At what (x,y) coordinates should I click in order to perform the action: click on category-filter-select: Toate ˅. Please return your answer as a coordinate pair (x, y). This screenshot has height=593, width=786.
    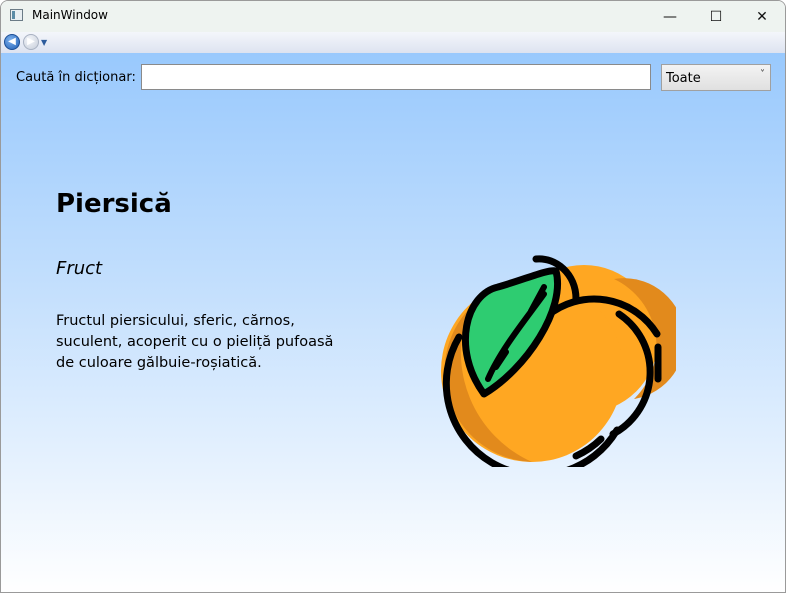
    Looking at the image, I should click on (716, 77).